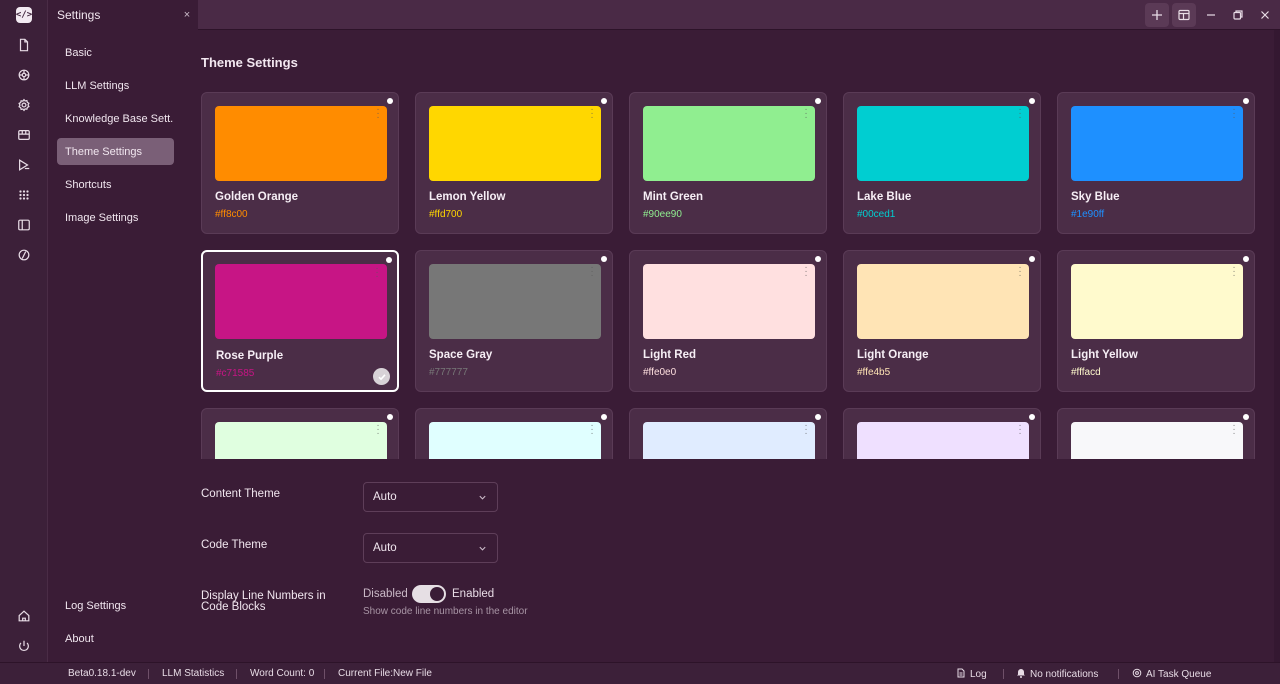 The image size is (1280, 684). I want to click on theme-card: · · · Light Red #ffe0e0, so click(728, 321).